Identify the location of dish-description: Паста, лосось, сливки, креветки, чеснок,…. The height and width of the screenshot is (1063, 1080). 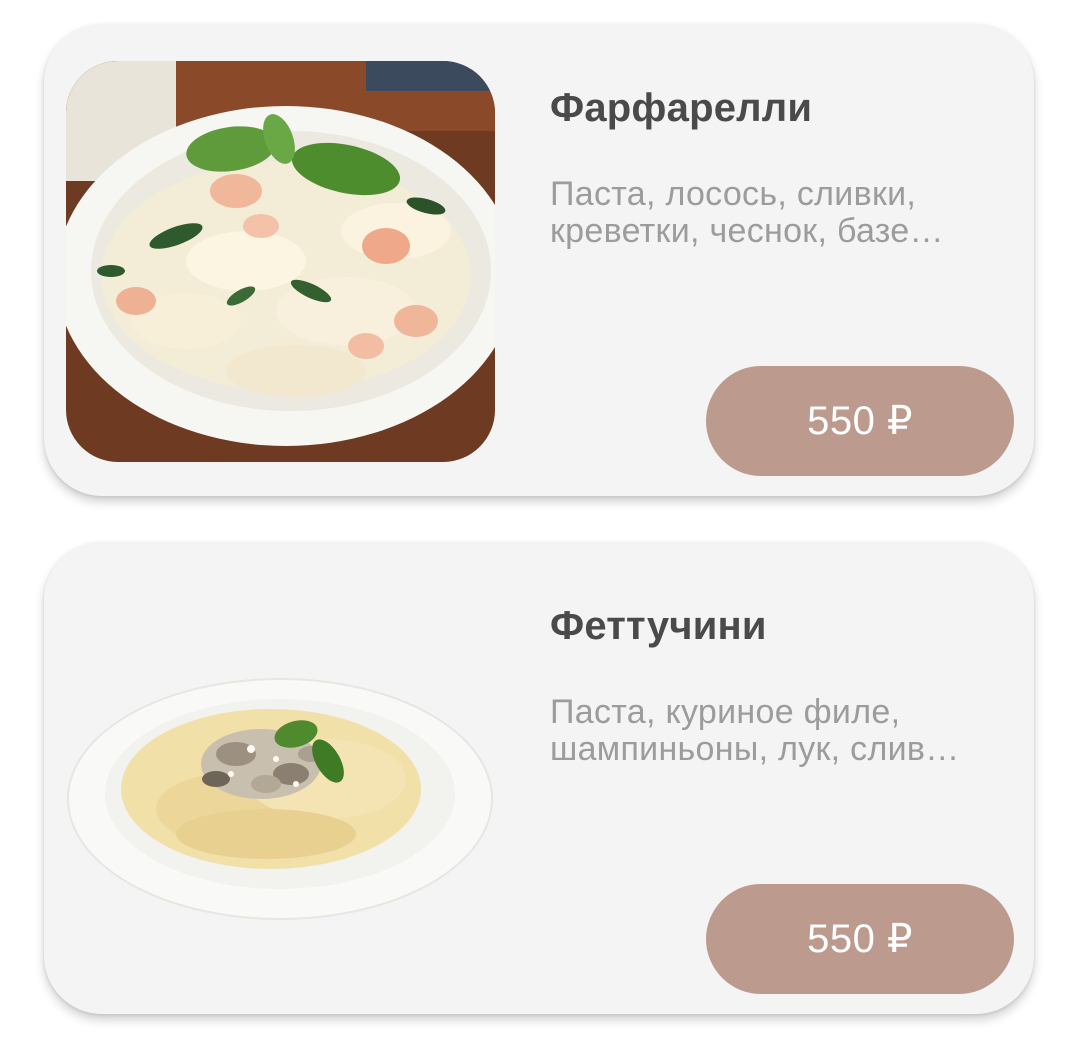
(747, 213).